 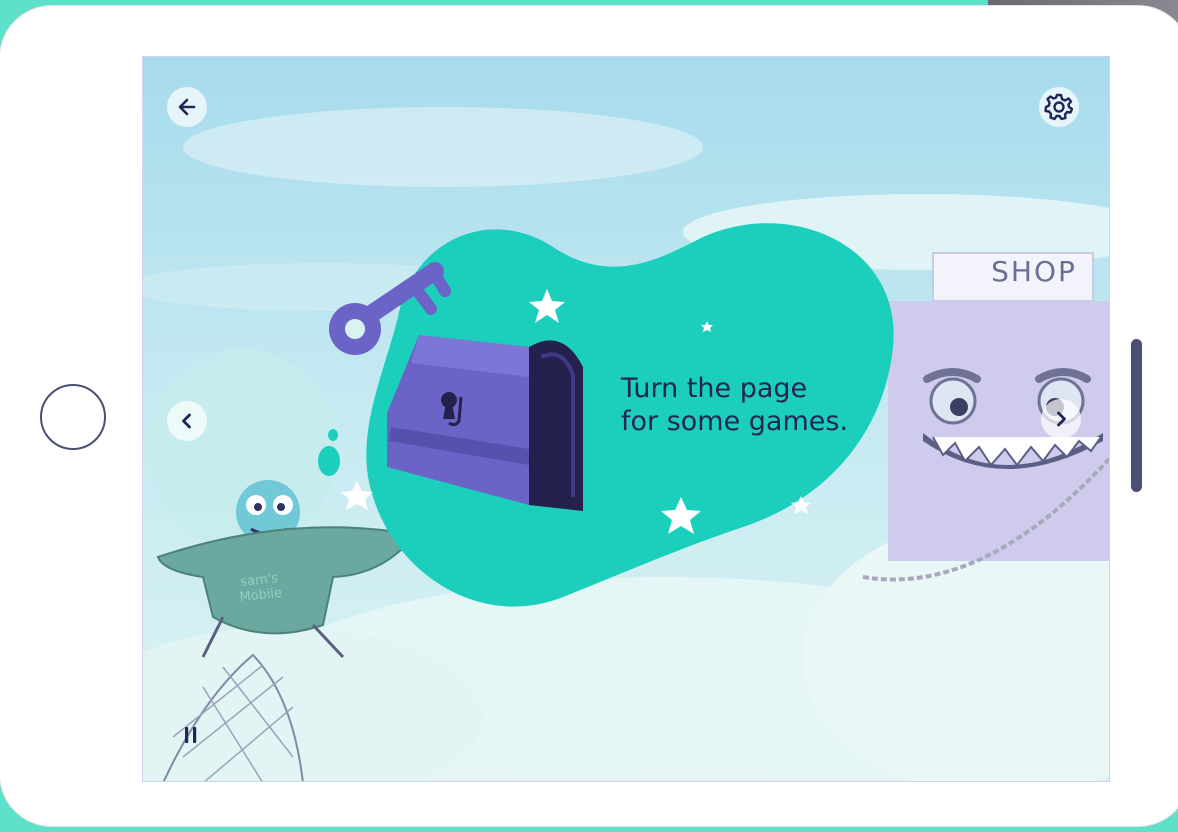 I want to click on pause-icon, so click(x=191, y=735).